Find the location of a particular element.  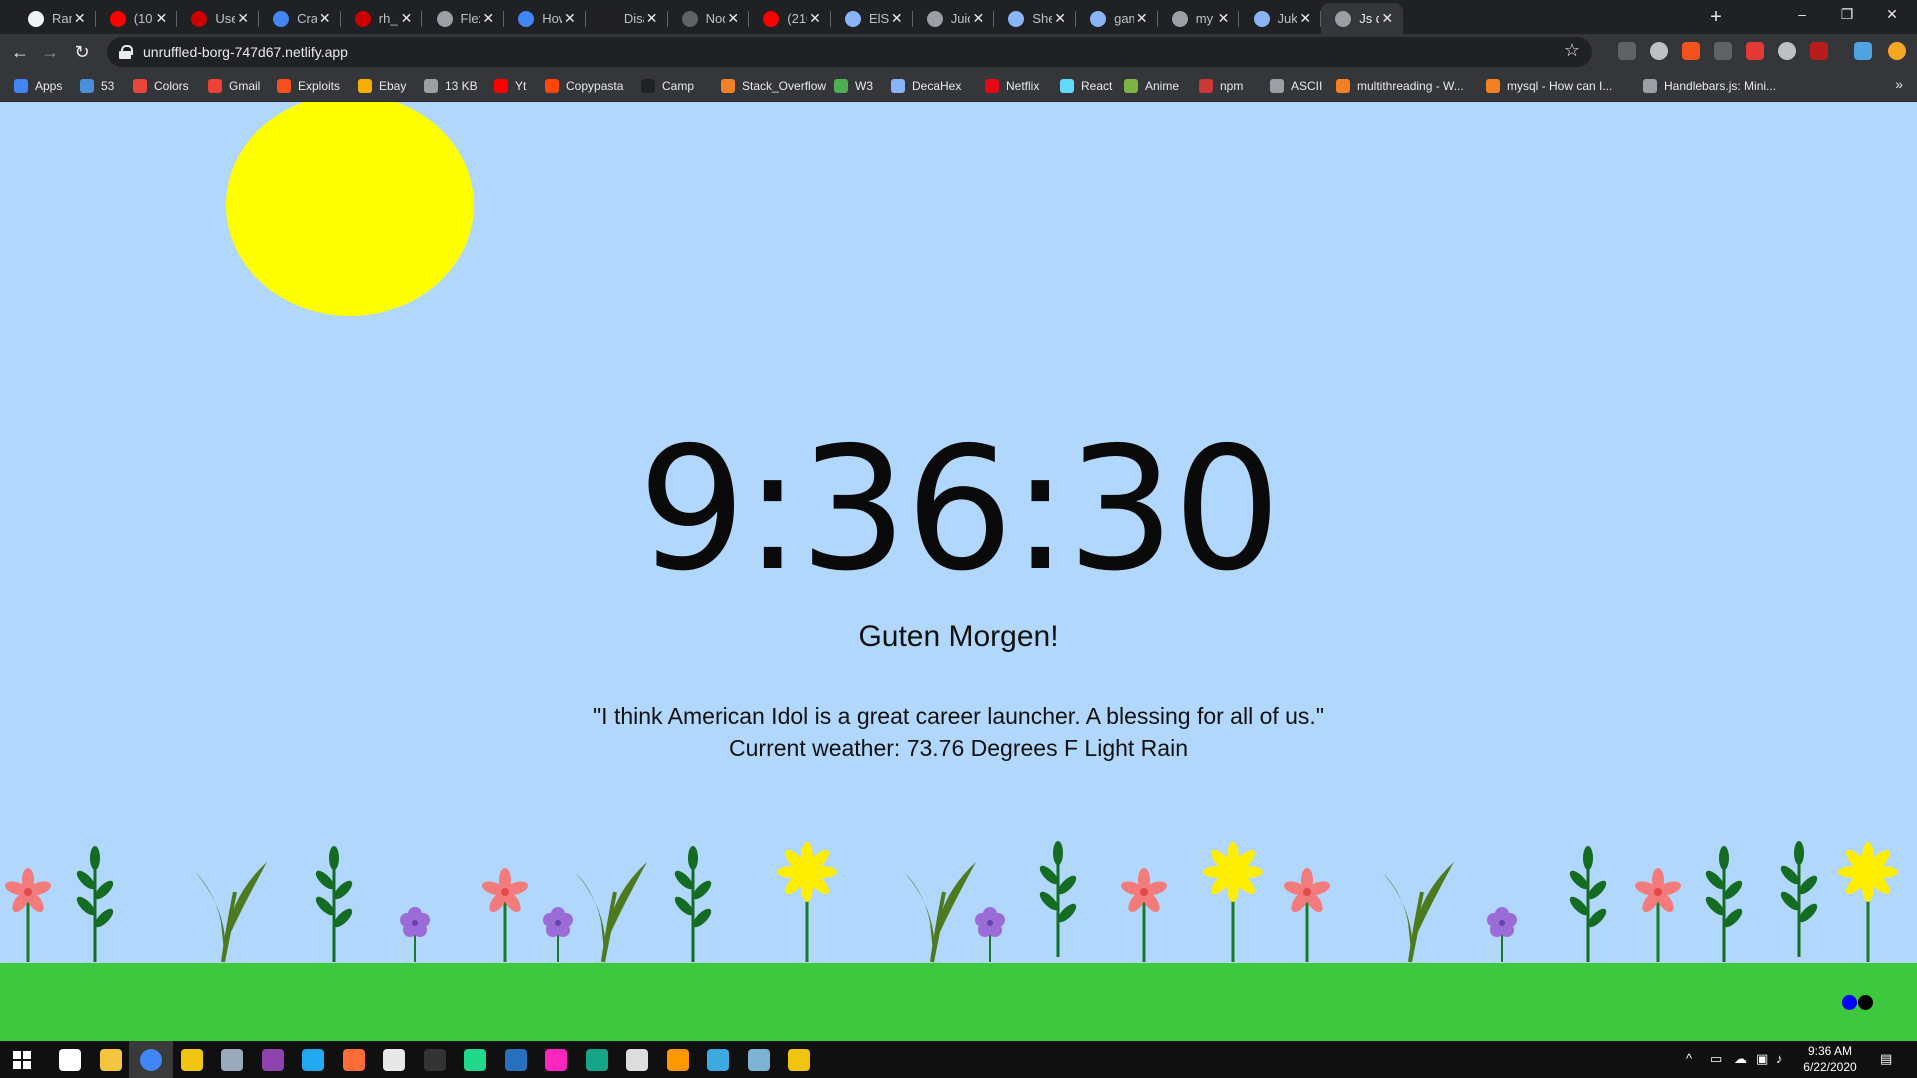

restore-button: ❐ is located at coordinates (1847, 15).